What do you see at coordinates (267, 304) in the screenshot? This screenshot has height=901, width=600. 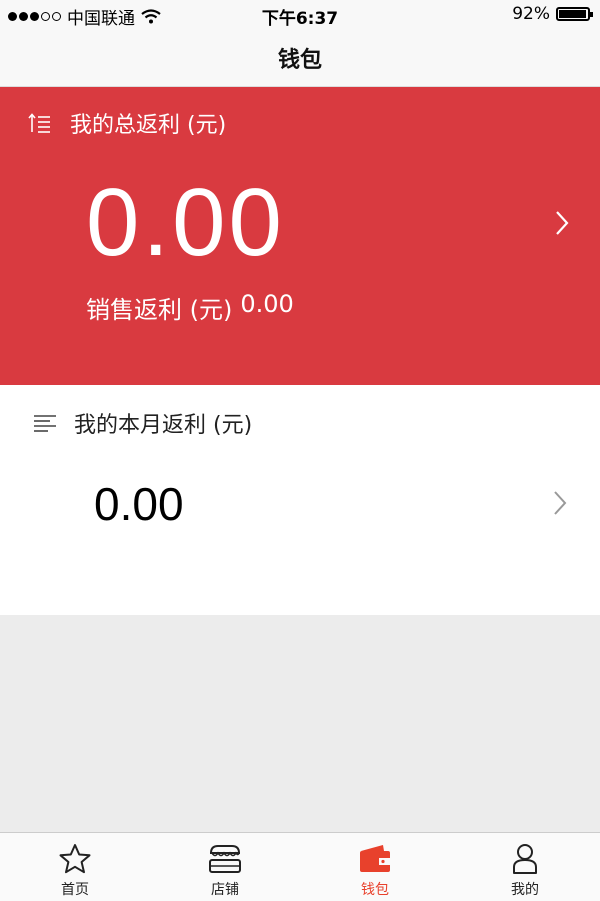 I see `sales-rebate-value: 0.00` at bounding box center [267, 304].